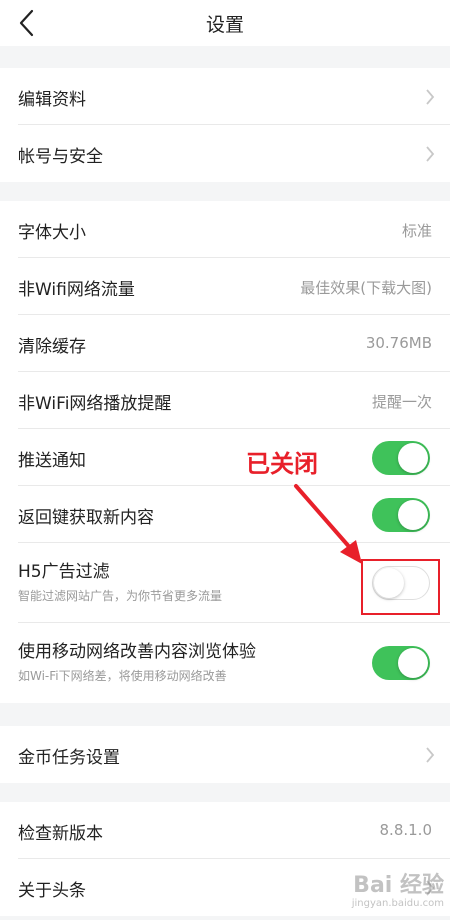 The image size is (450, 920). Describe the element at coordinates (400, 587) in the screenshot. I see `annotation-highlight-box` at that location.